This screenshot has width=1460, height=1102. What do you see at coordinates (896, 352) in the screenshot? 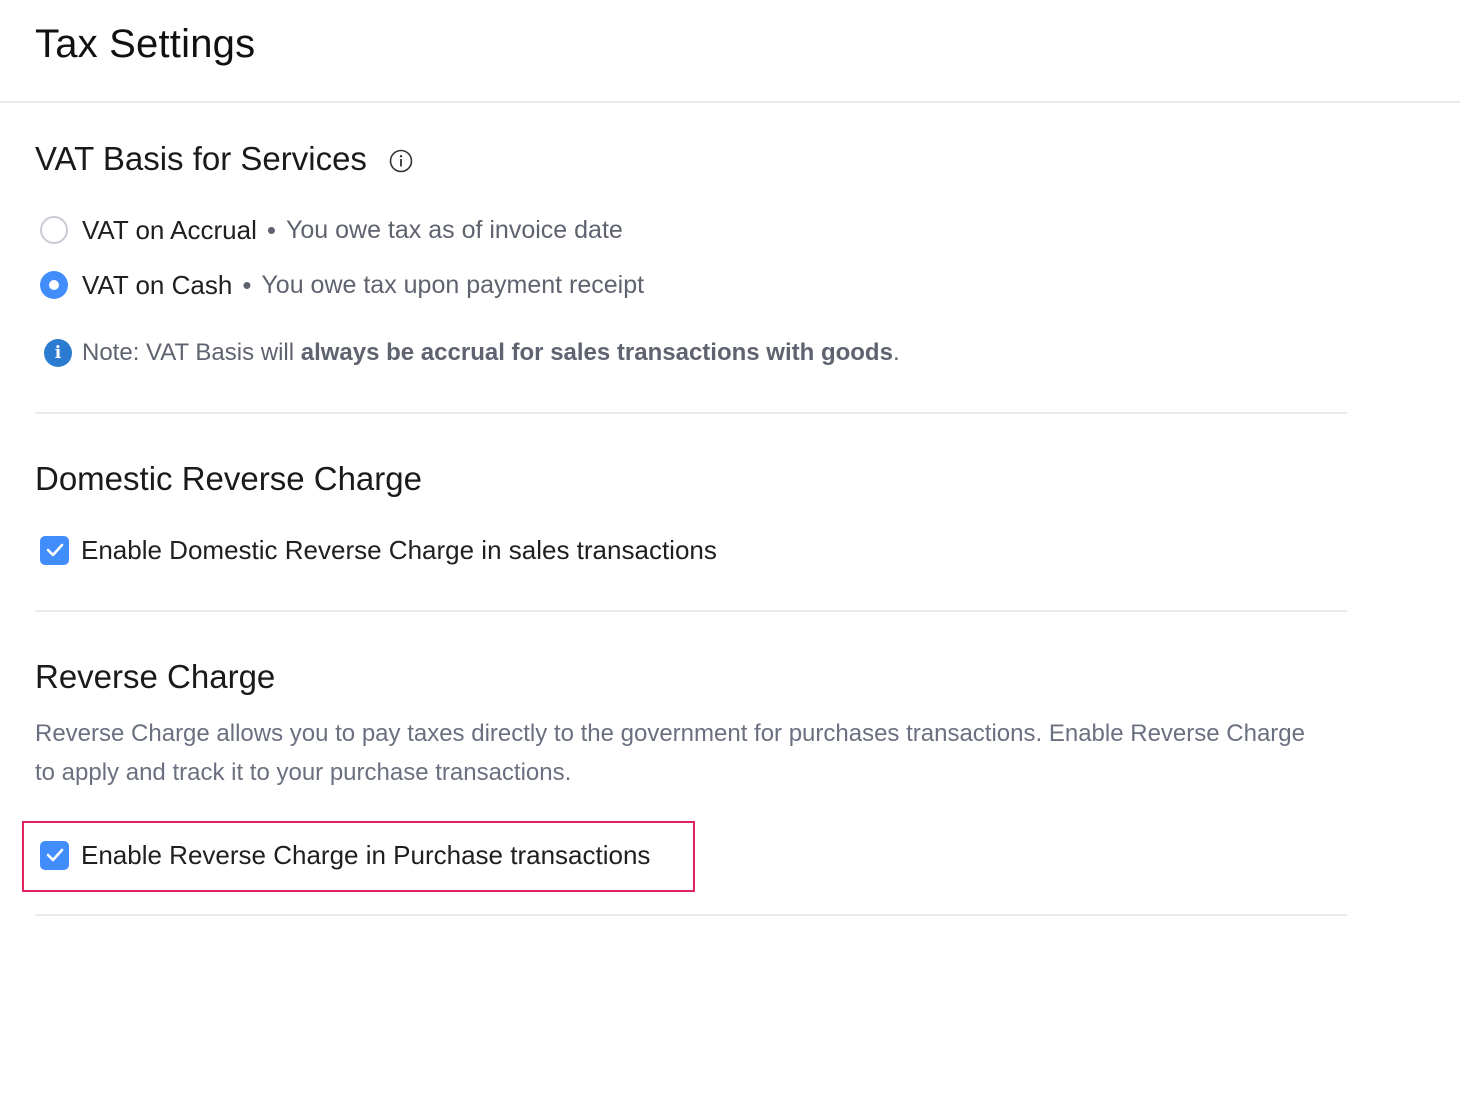
I see `note-suffix: .` at bounding box center [896, 352].